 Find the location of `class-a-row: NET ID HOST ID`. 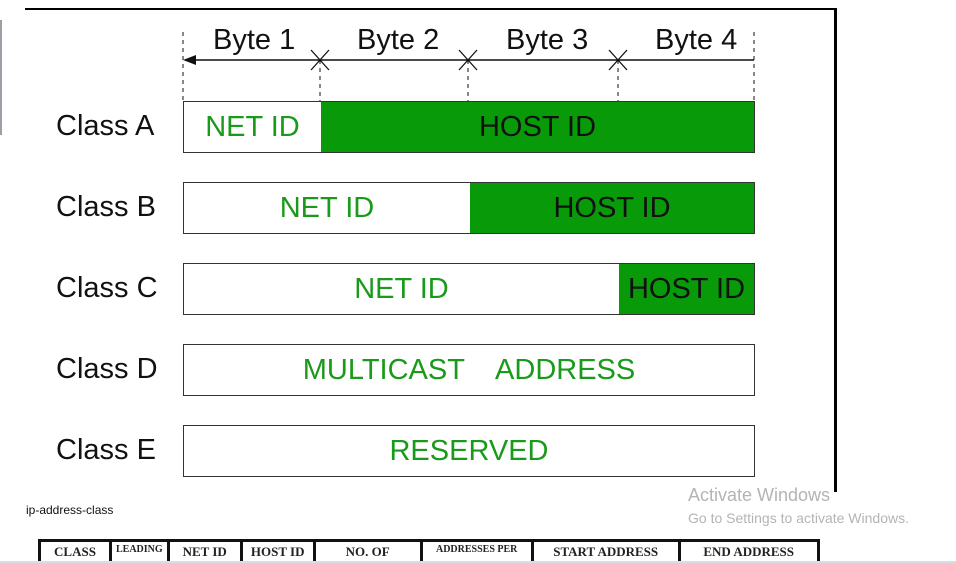

class-a-row: NET ID HOST ID is located at coordinates (469, 127).